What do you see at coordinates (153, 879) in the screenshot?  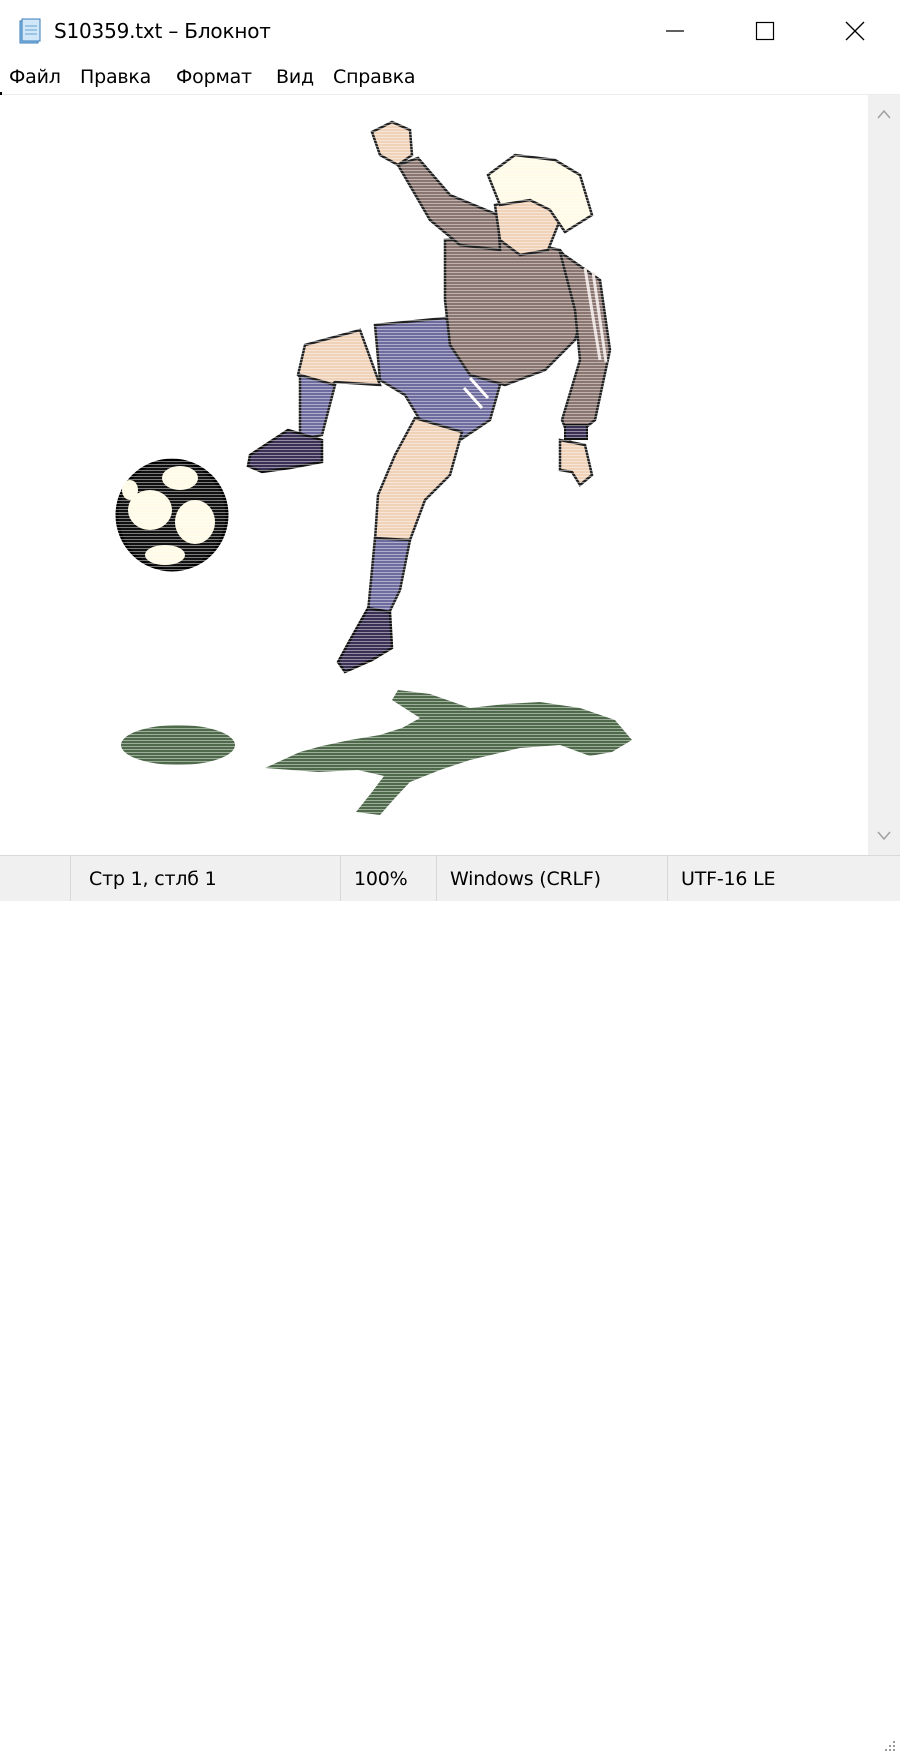 I see `cursor-position: Стр 1, стлб 1` at bounding box center [153, 879].